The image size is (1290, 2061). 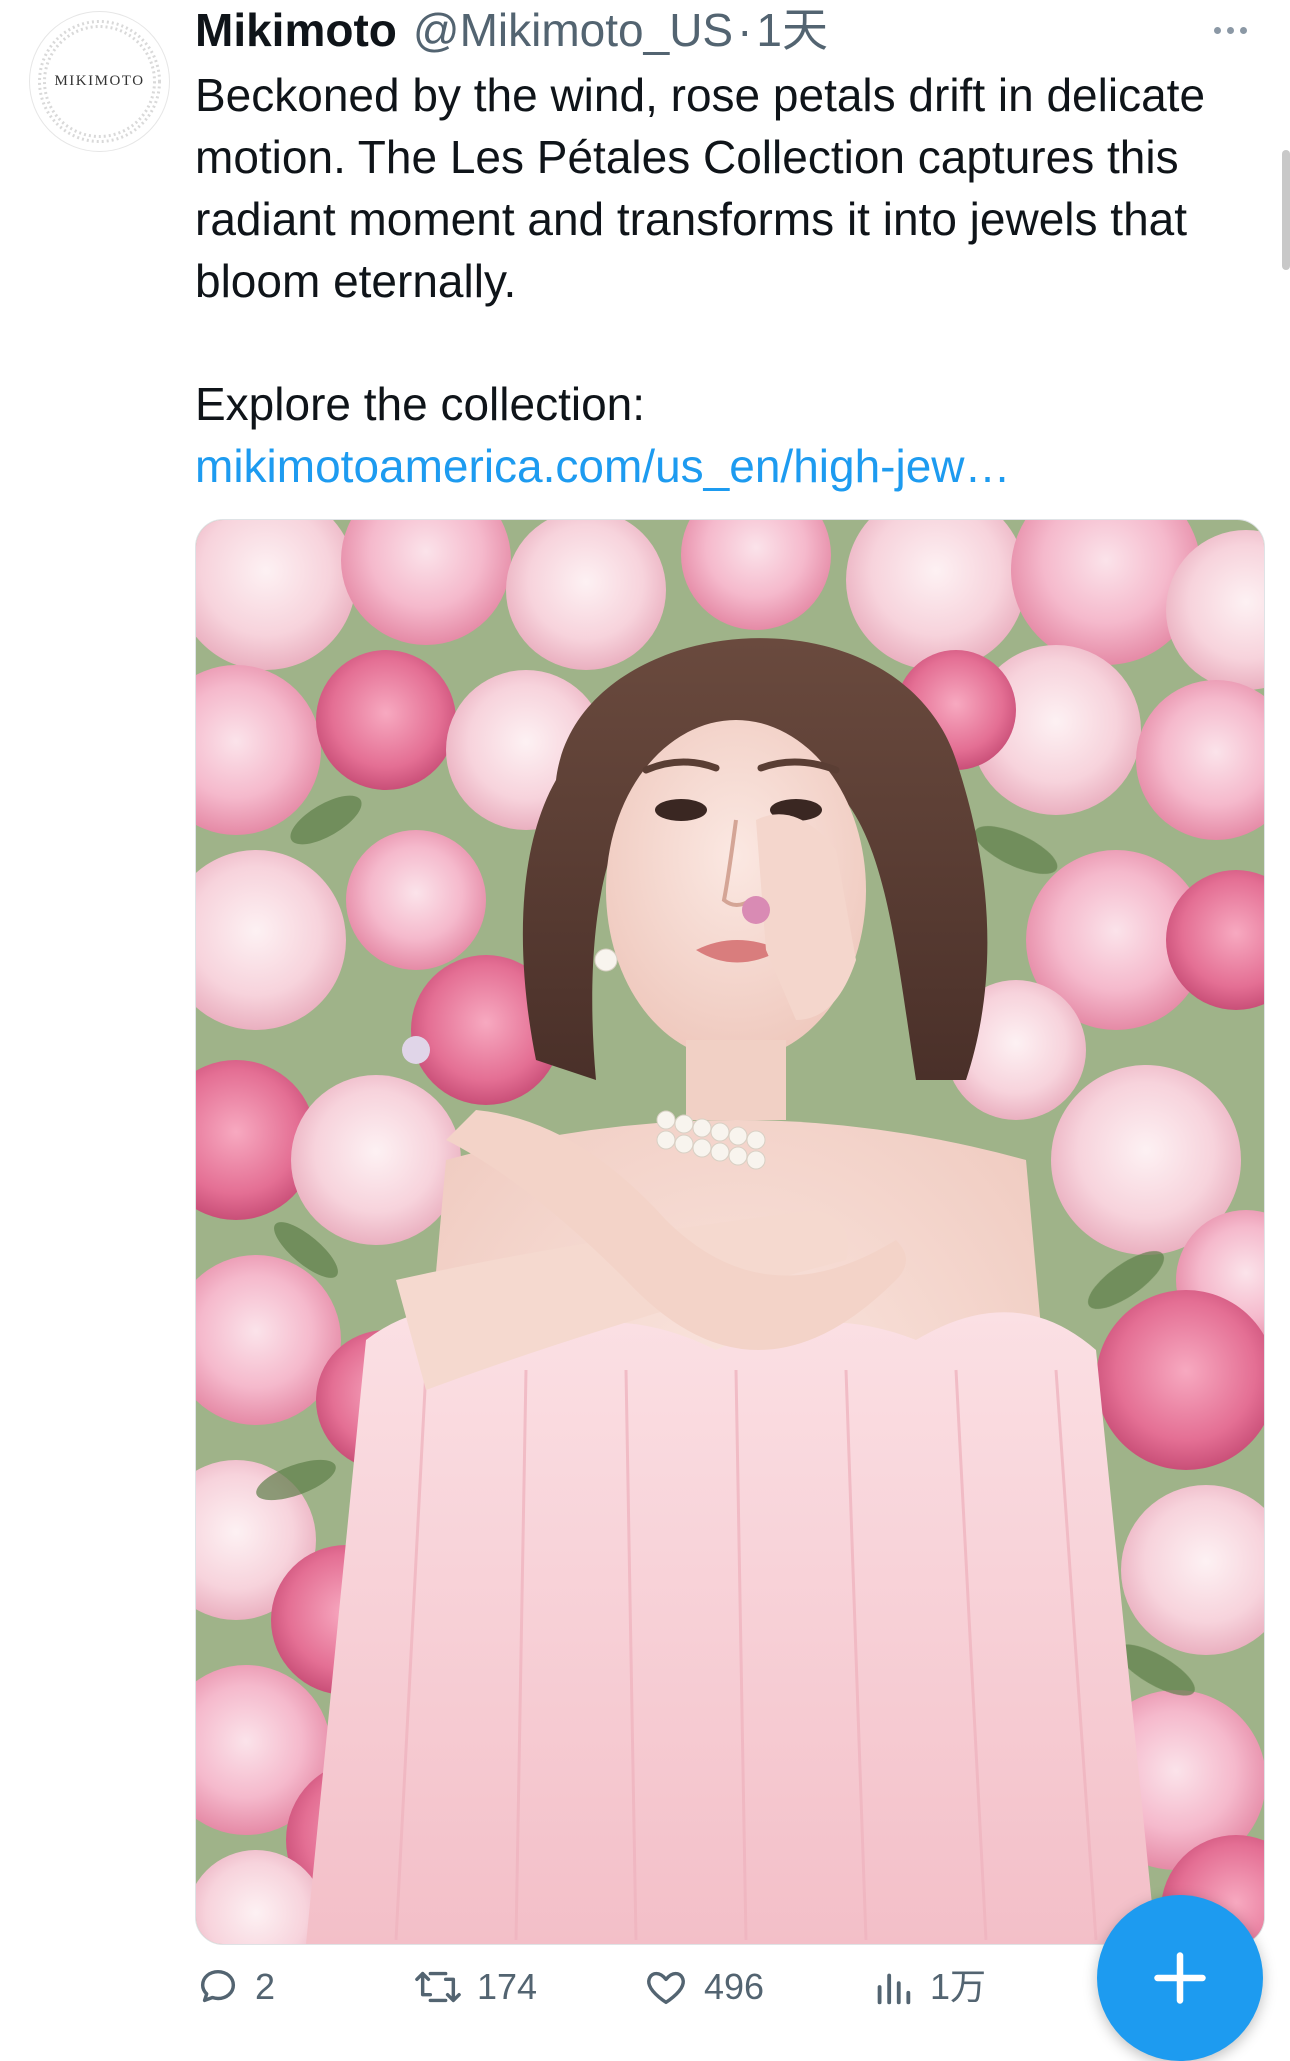 I want to click on plus-icon, so click(x=1180, y=1978).